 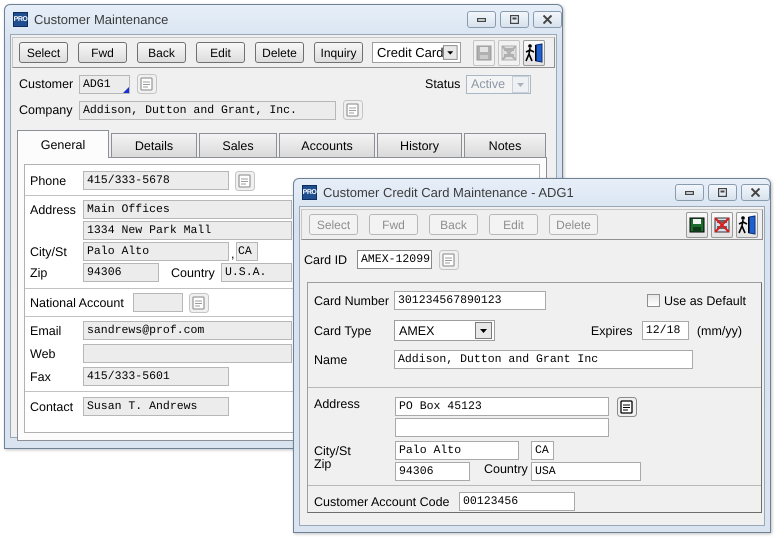 I want to click on input-field: 00123456, so click(x=517, y=501).